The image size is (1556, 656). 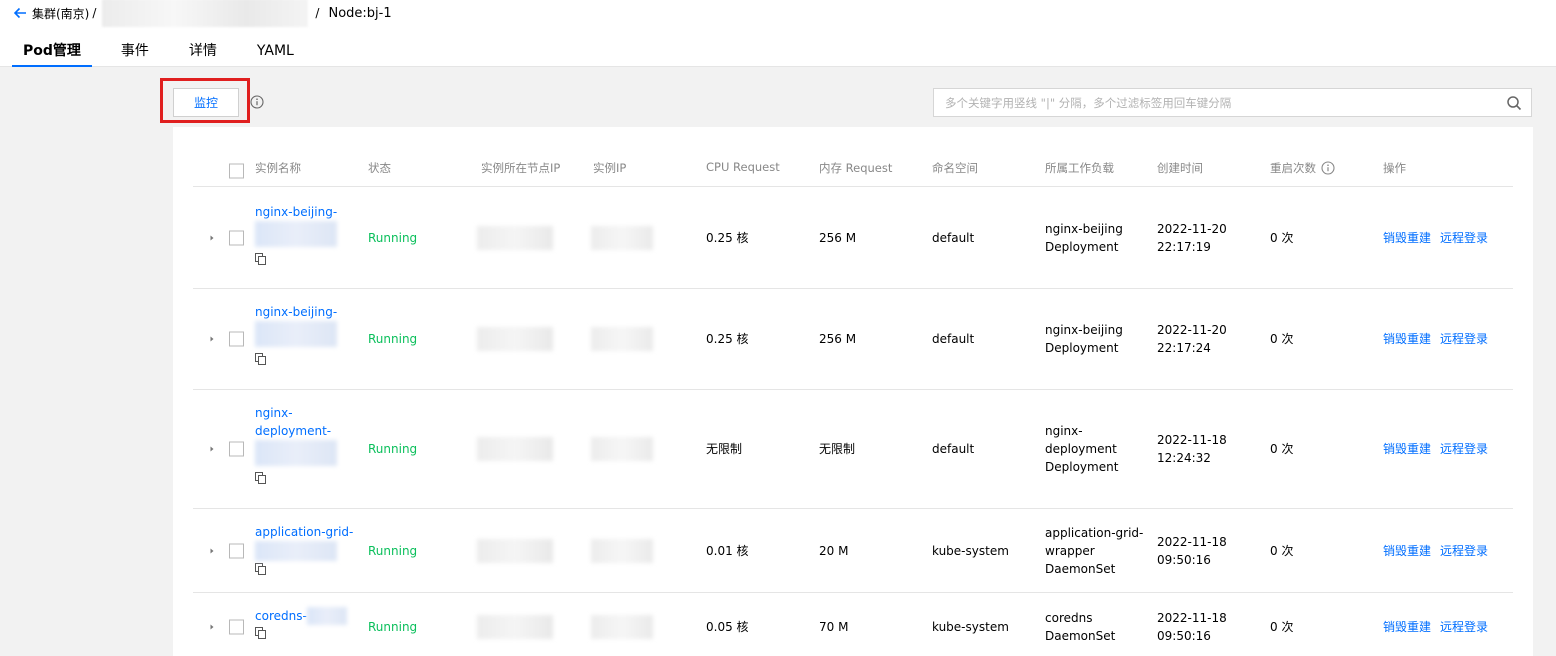 I want to click on col-pod-ip: 实例IP, so click(x=610, y=168).